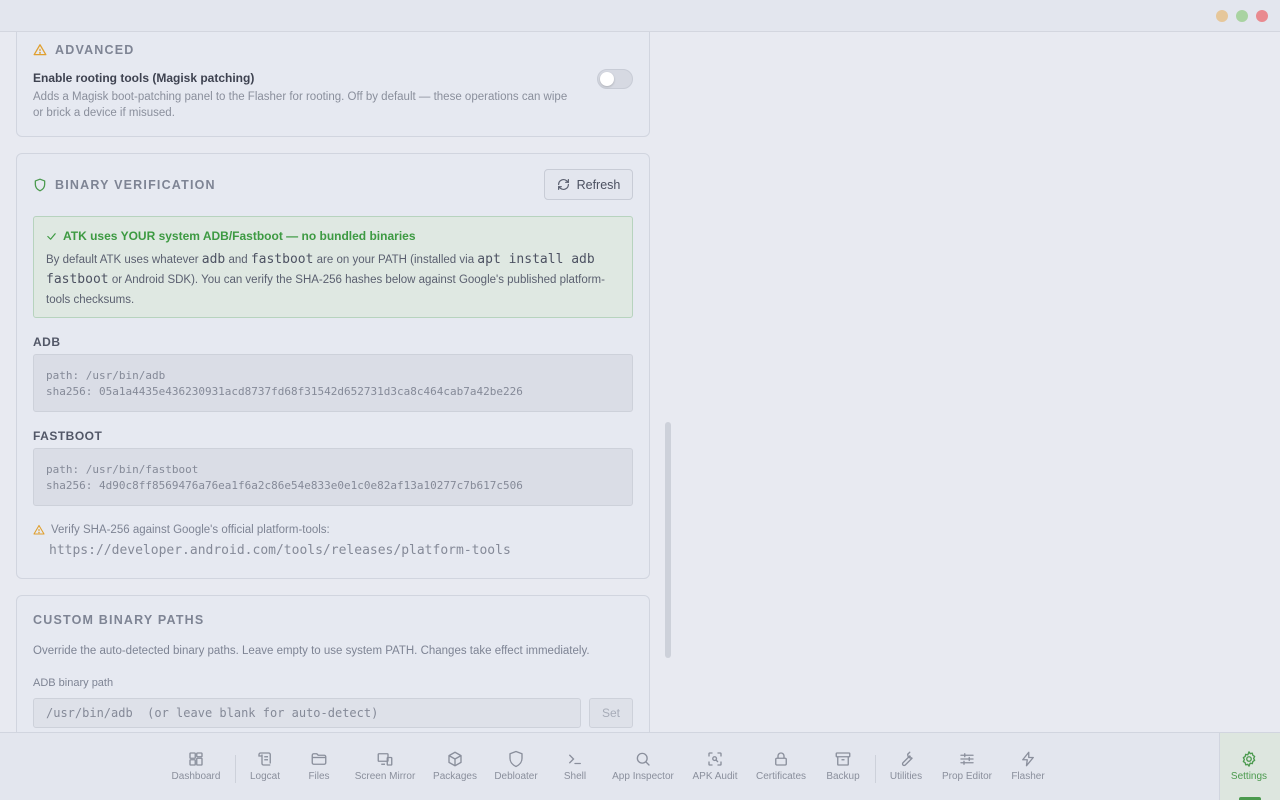 The width and height of the screenshot is (1280, 800). I want to click on nav-certificates: Certificates, so click(781, 766).